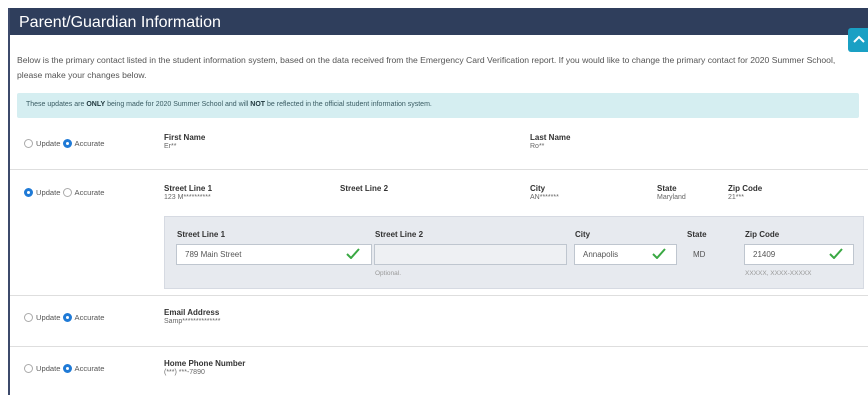  Describe the element at coordinates (388, 273) in the screenshot. I see `street2-hint: Optional.` at that location.